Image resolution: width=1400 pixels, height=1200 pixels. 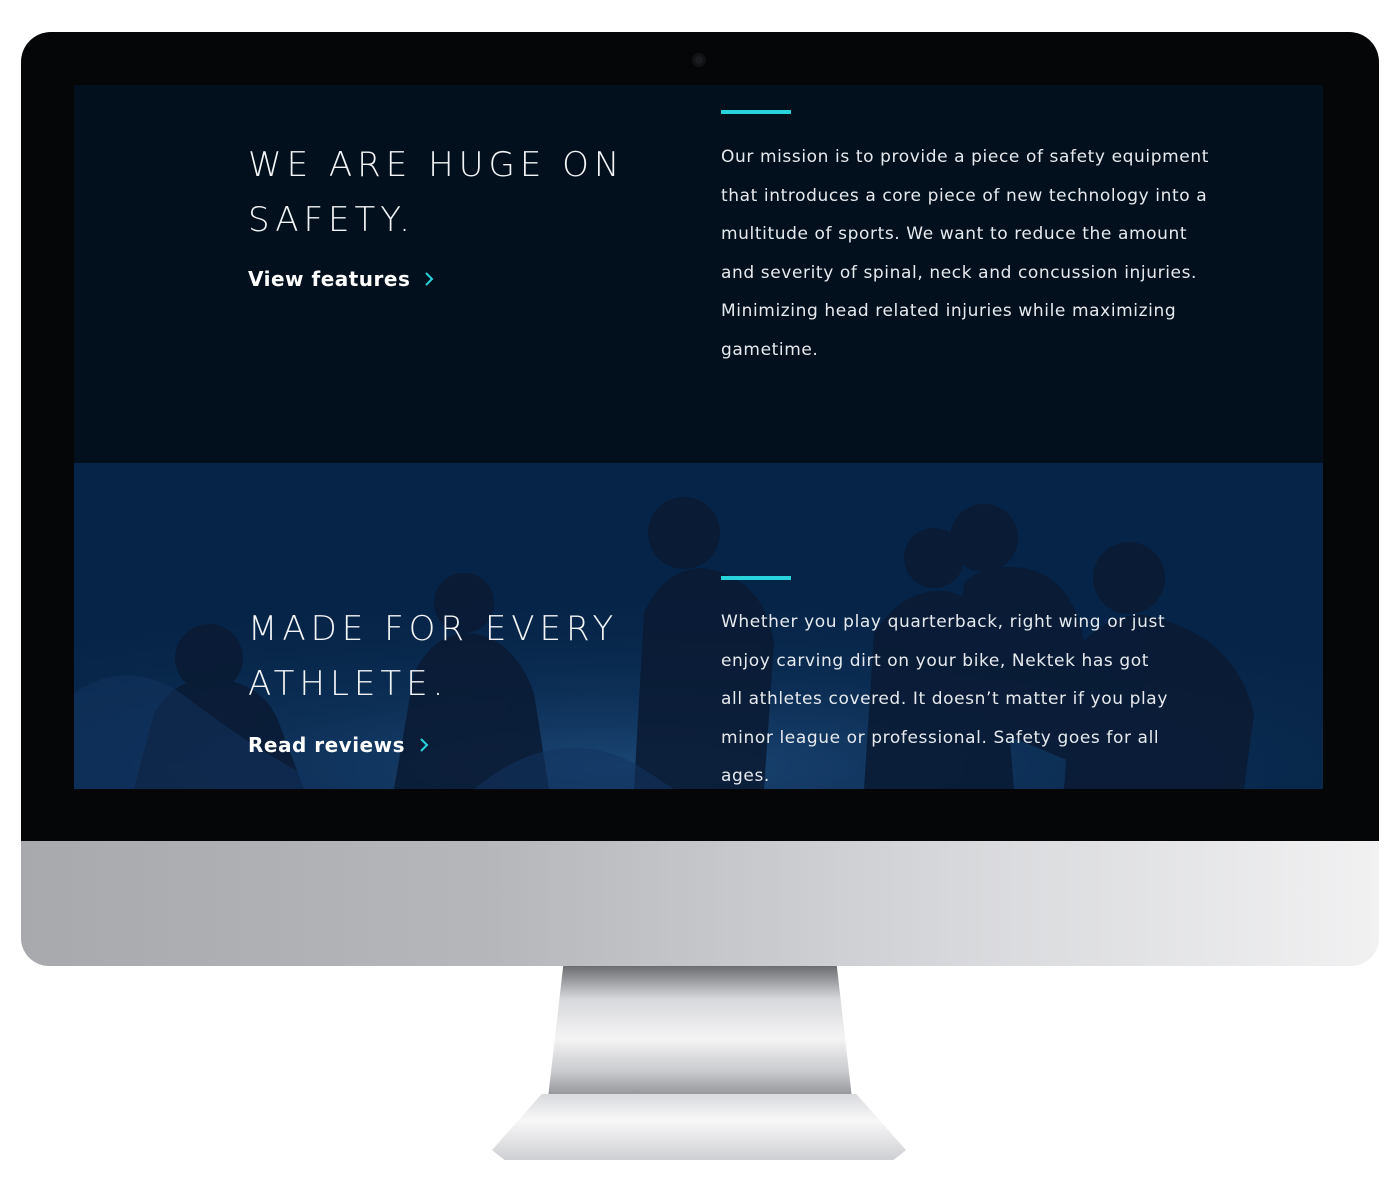 What do you see at coordinates (329, 279) in the screenshot?
I see `view-features-label: View features` at bounding box center [329, 279].